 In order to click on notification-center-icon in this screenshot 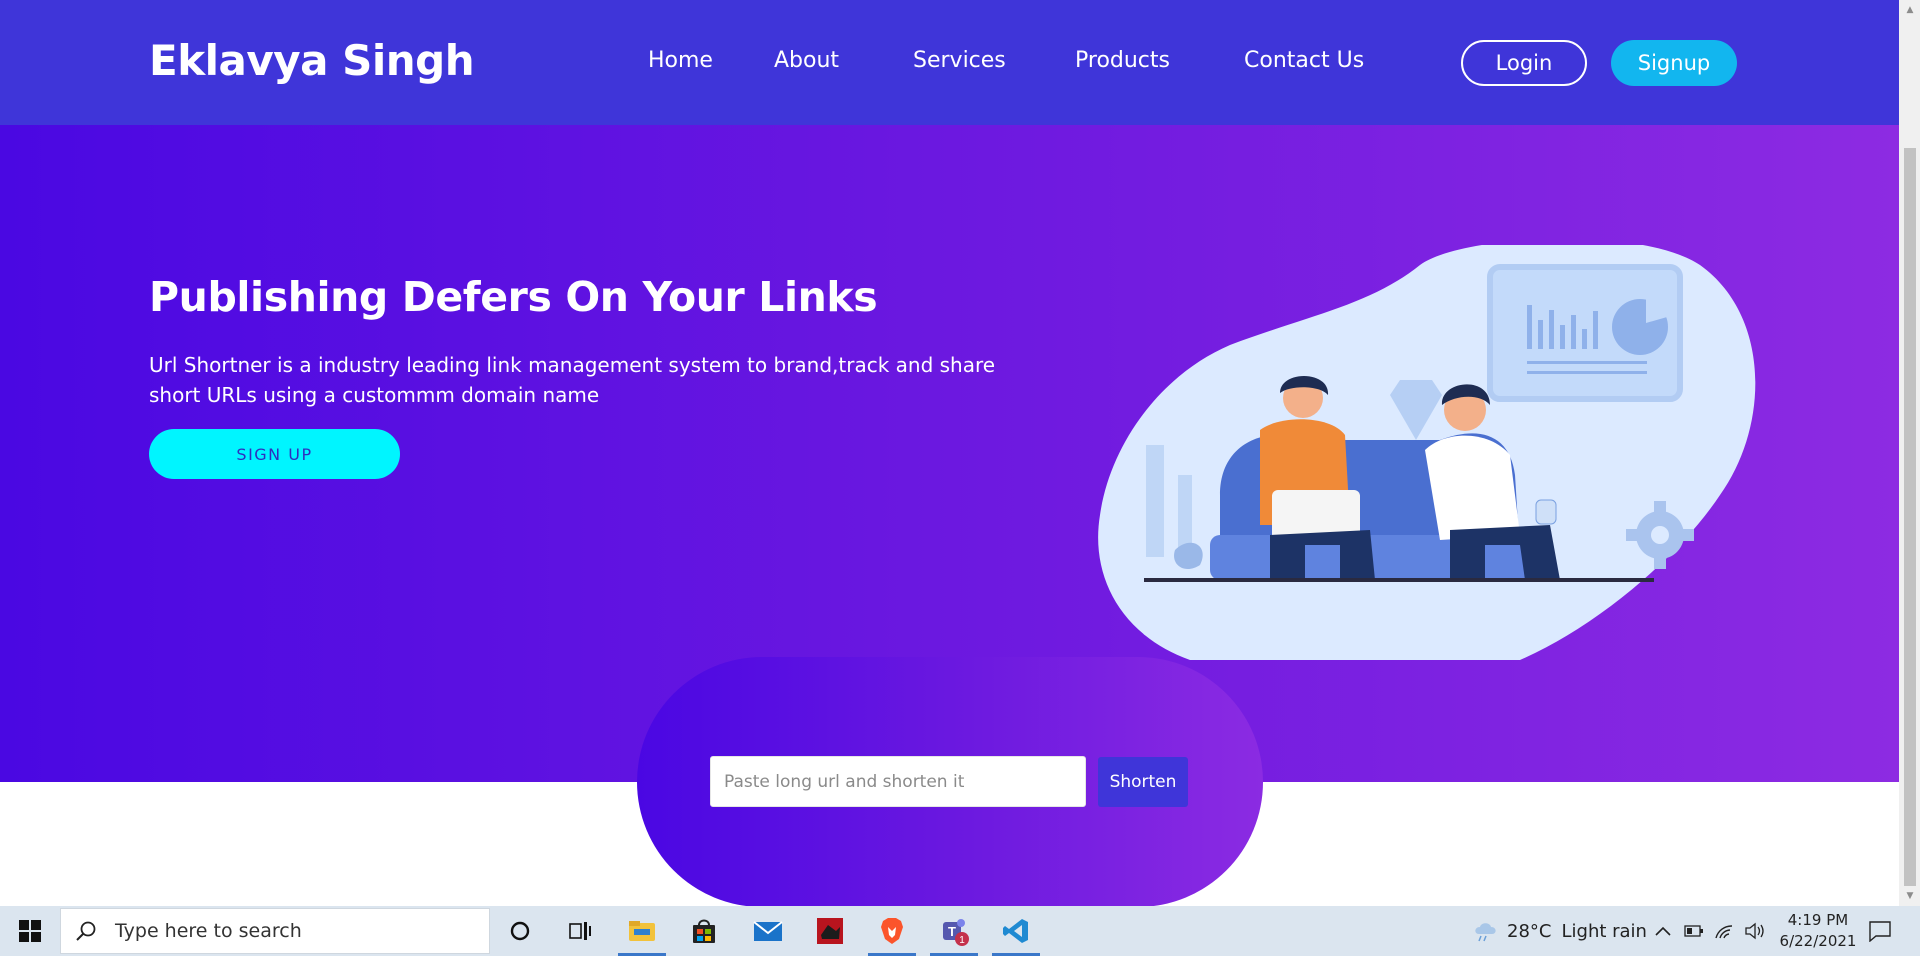, I will do `click(1880, 931)`.